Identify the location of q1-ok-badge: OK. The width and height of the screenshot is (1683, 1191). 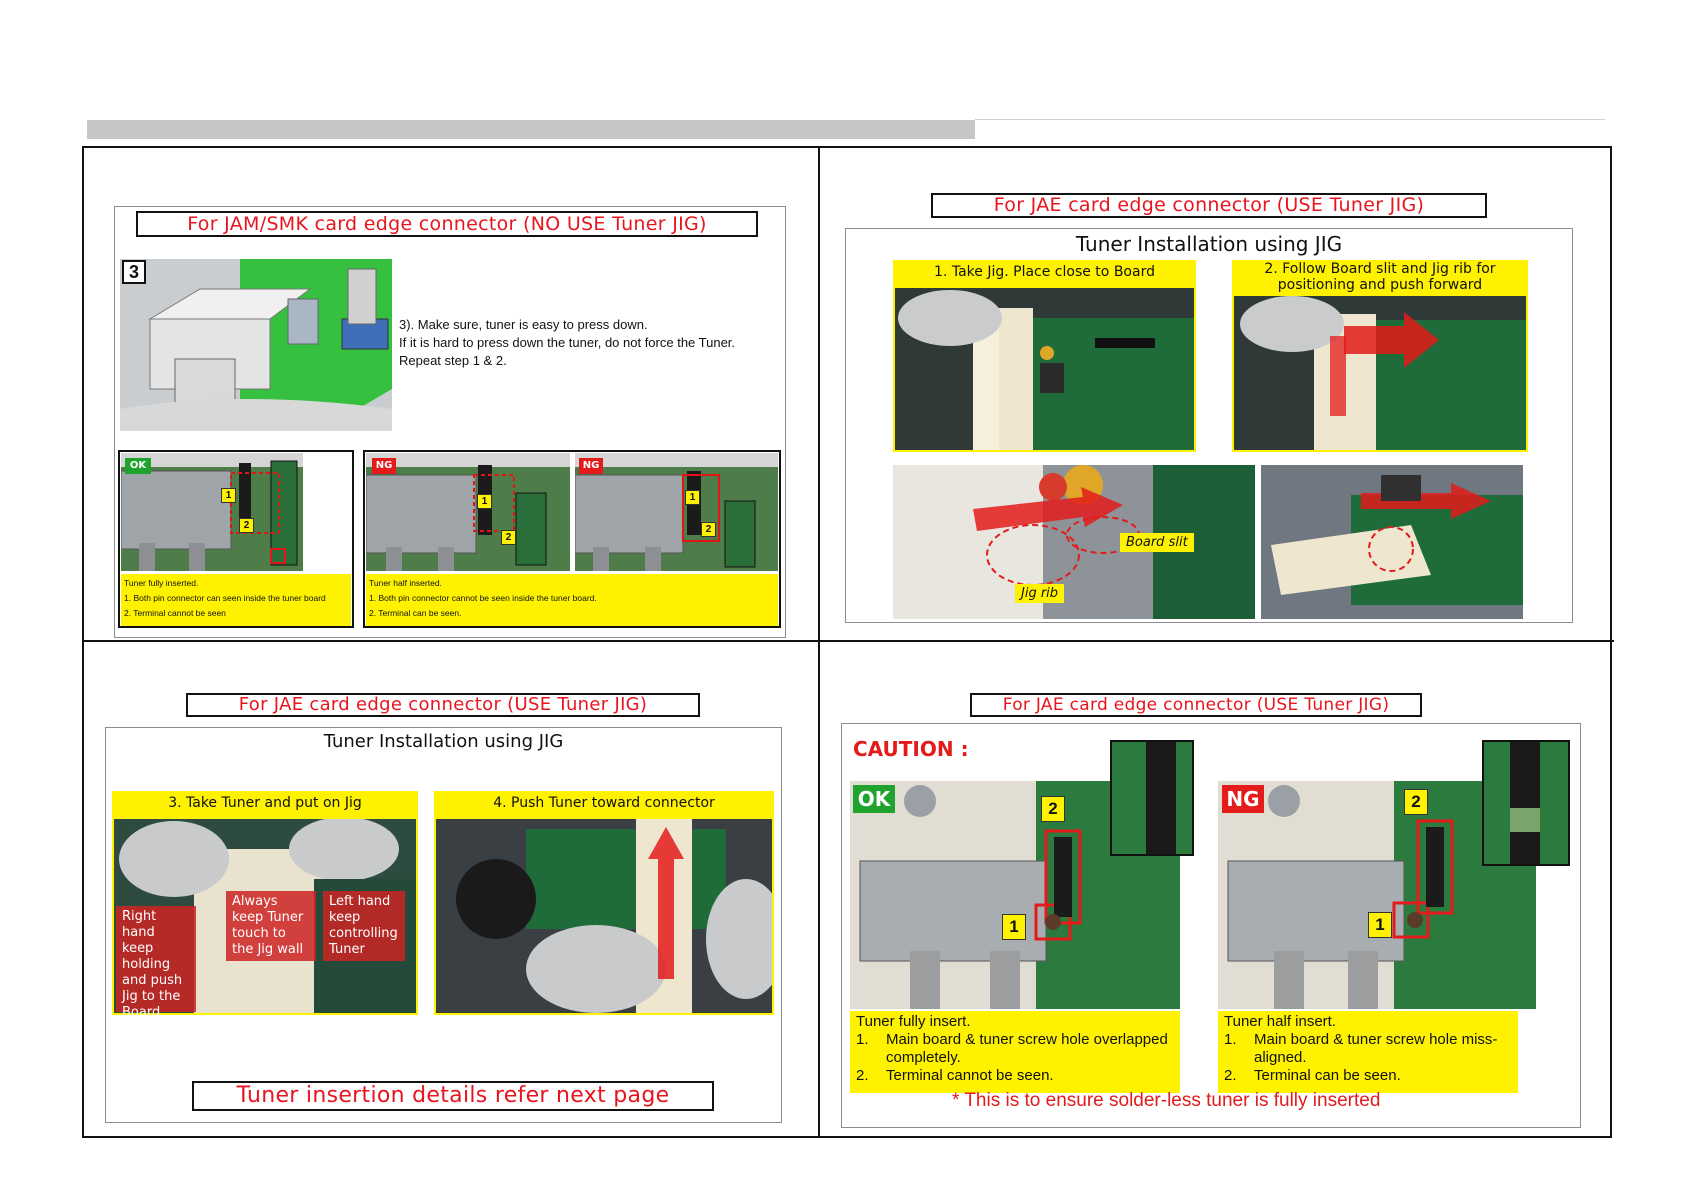
(138, 466).